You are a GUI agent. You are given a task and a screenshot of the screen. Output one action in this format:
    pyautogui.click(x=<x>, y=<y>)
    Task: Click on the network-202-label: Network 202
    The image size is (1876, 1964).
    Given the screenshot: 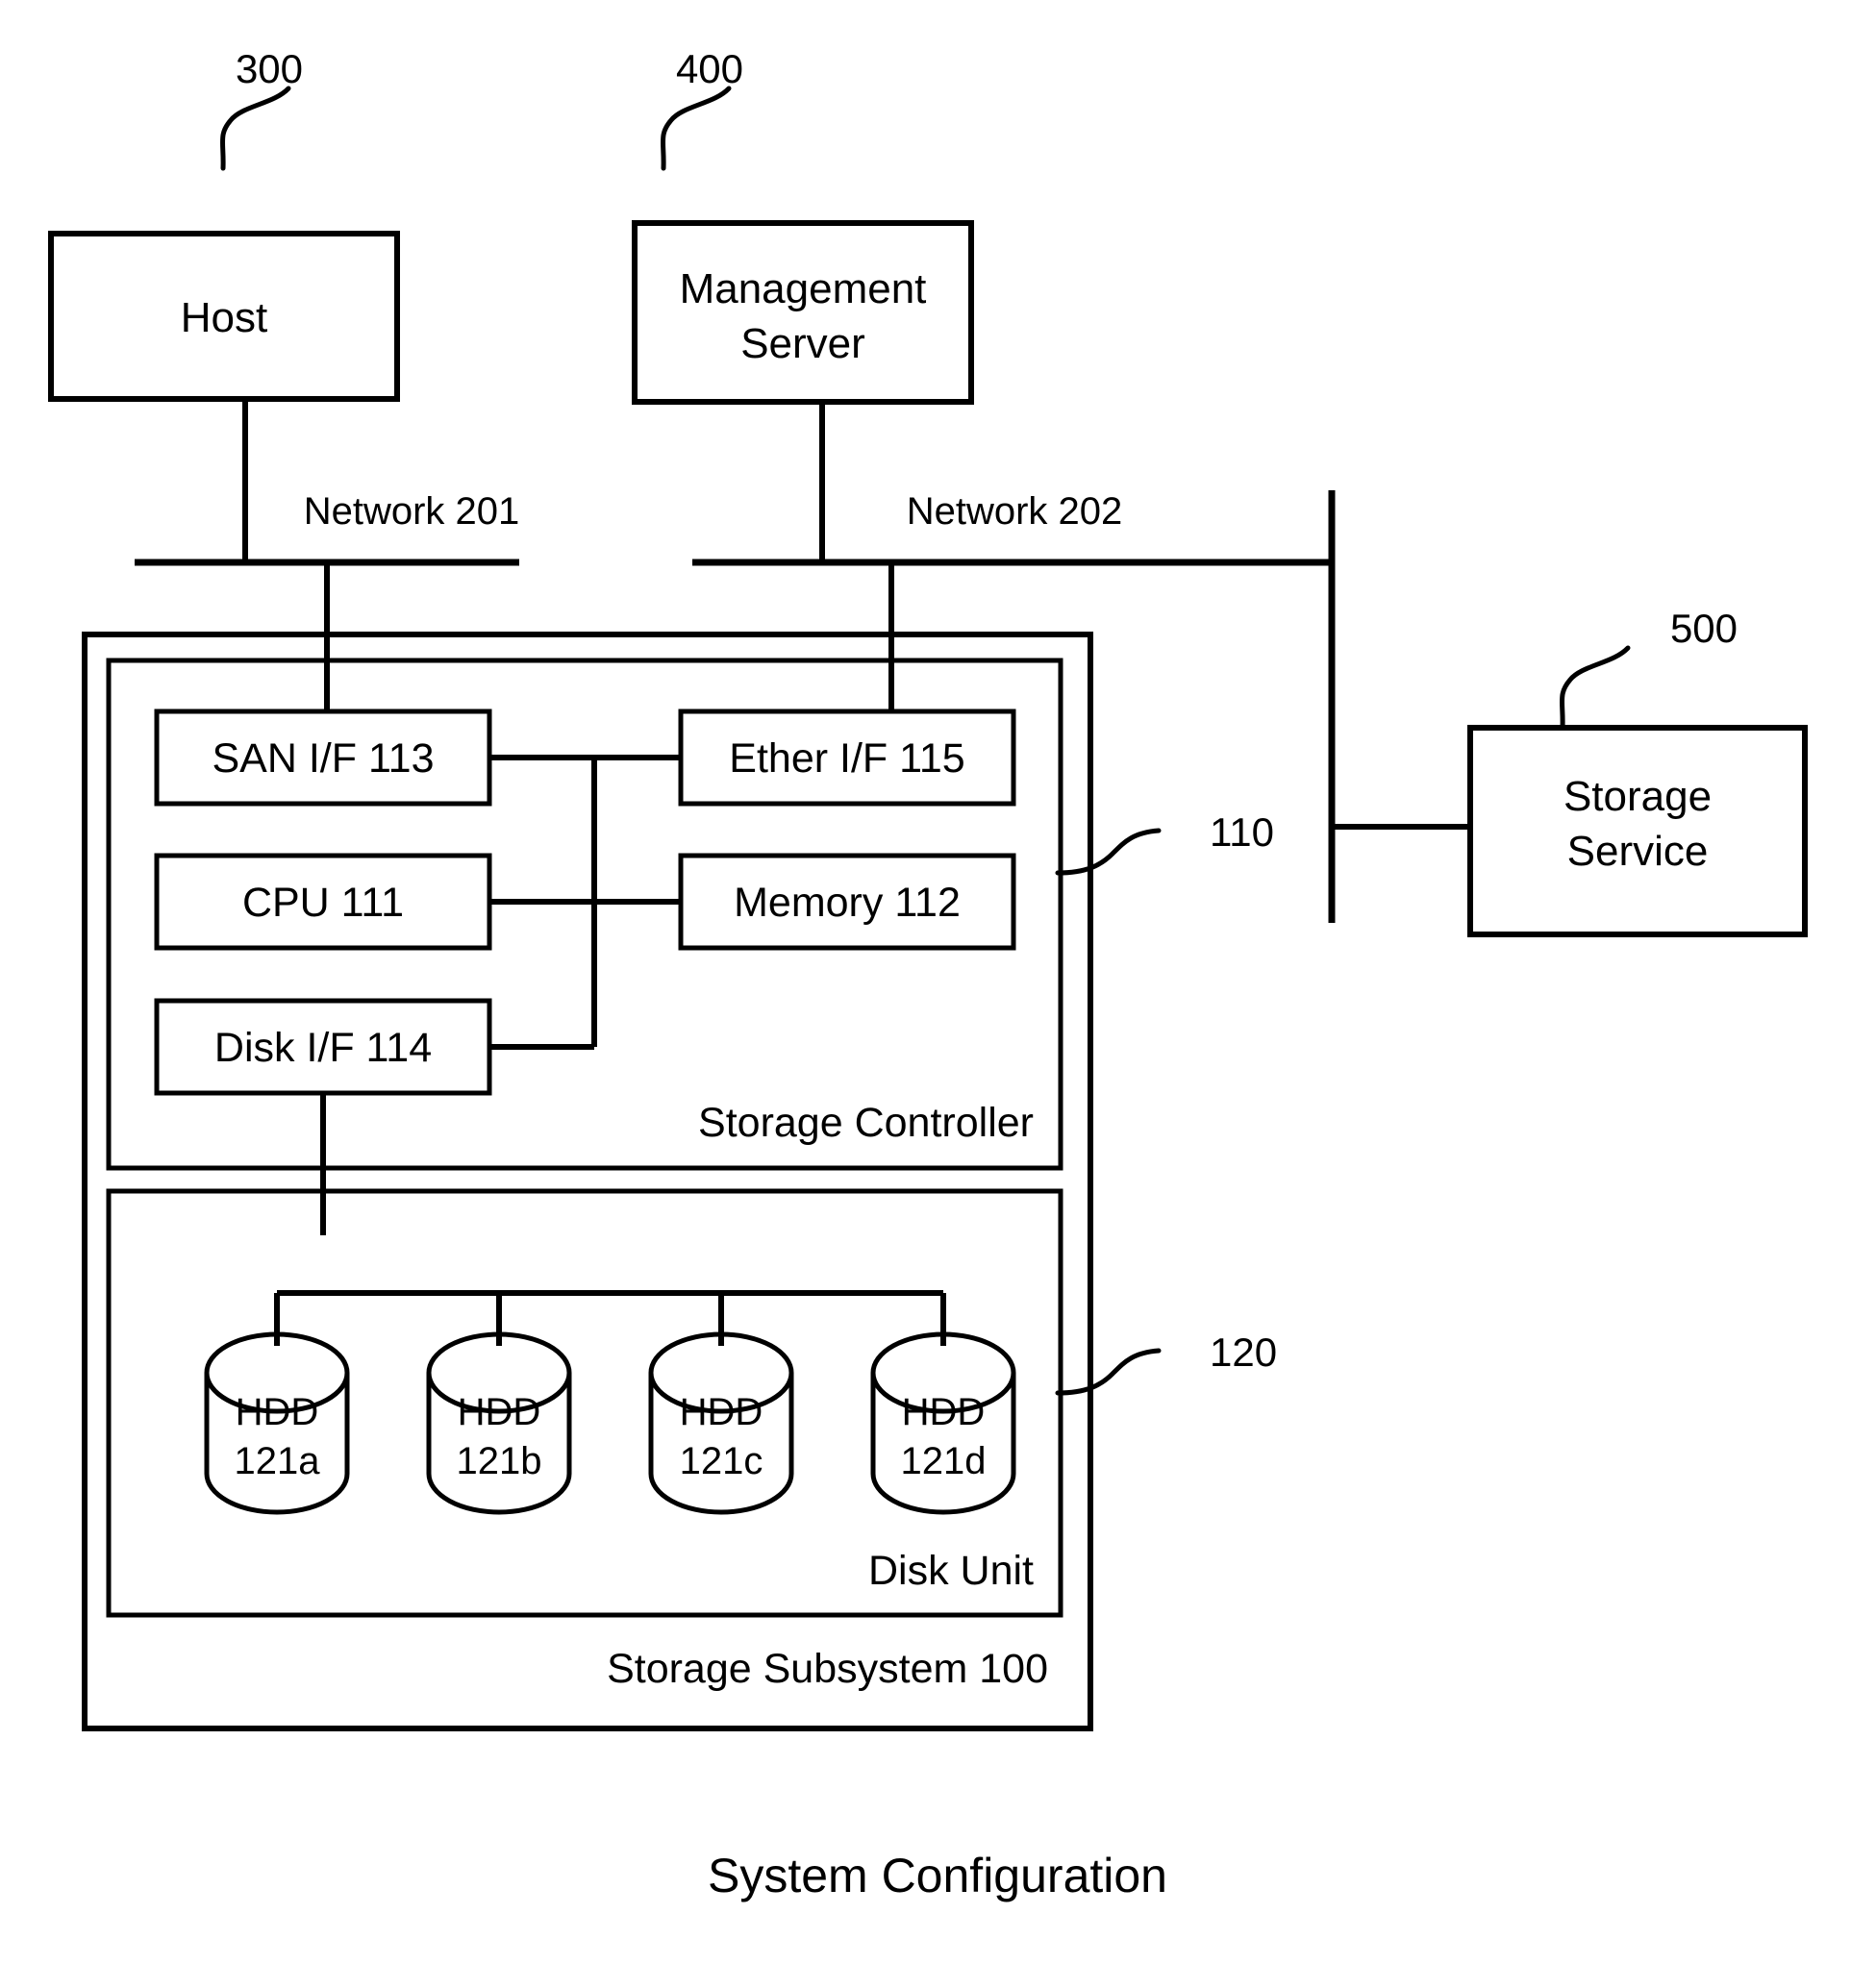 What is the action you would take?
    pyautogui.click(x=1015, y=511)
    